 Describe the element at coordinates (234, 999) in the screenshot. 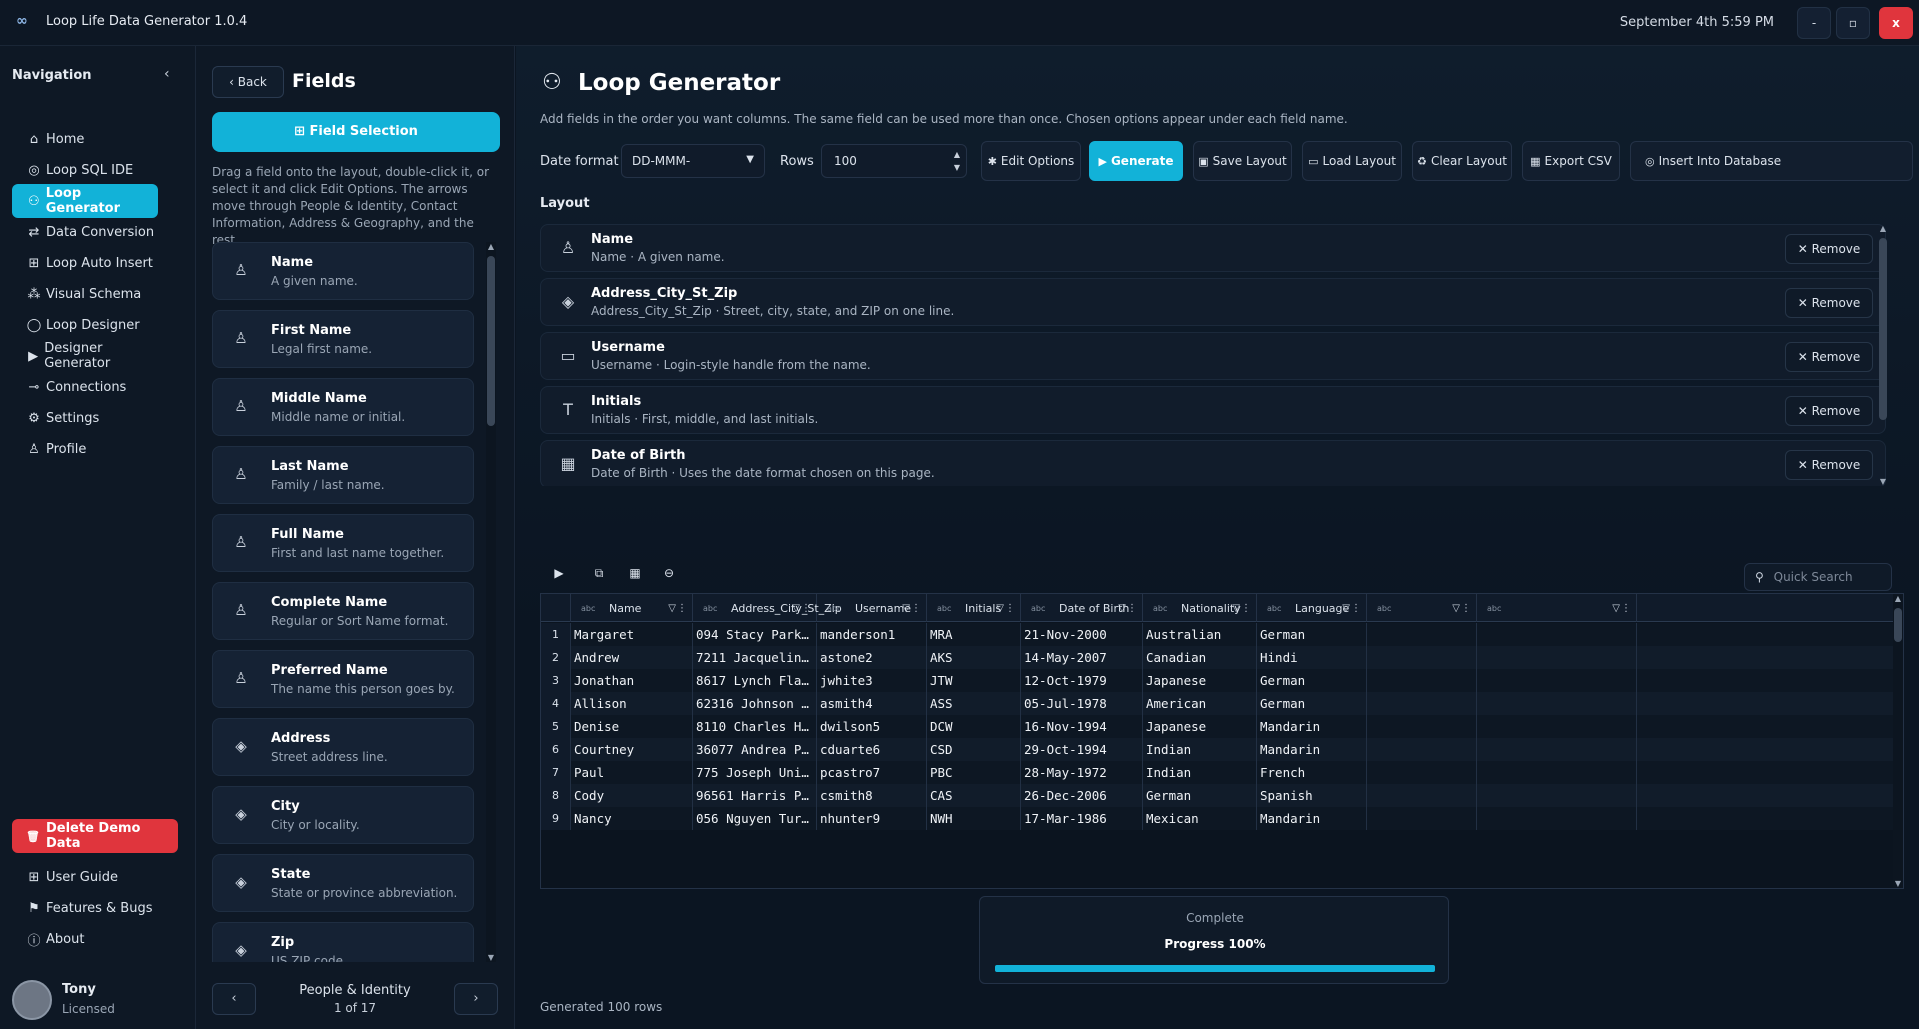

I see `pager-prev-button: ‹` at that location.